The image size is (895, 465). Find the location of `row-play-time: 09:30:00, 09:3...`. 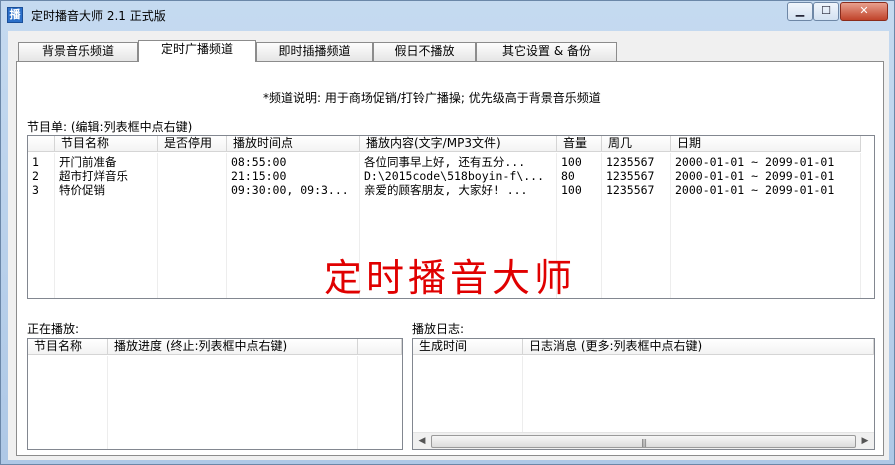

row-play-time: 09:30:00, 09:3... is located at coordinates (290, 190).